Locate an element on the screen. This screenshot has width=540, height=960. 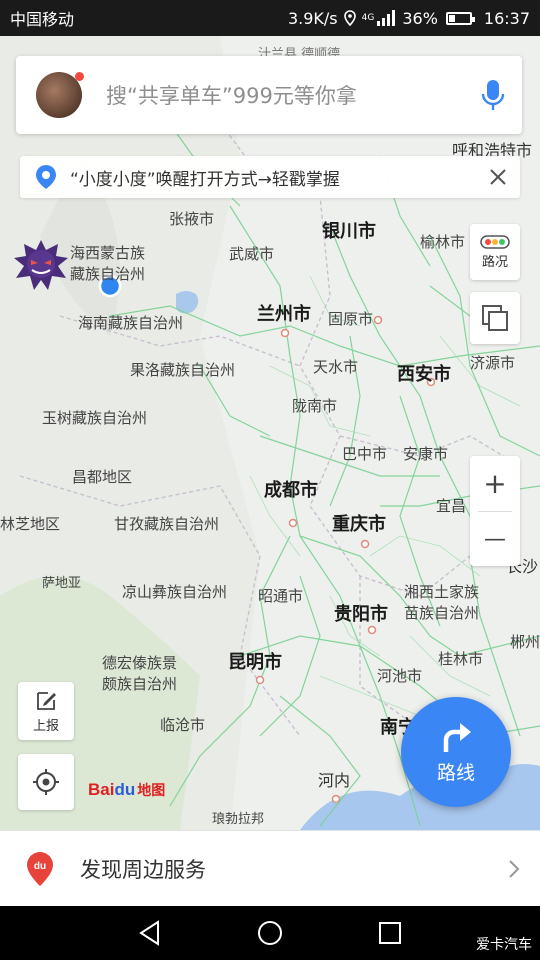
map-label: 榆林市 is located at coordinates (443, 242).